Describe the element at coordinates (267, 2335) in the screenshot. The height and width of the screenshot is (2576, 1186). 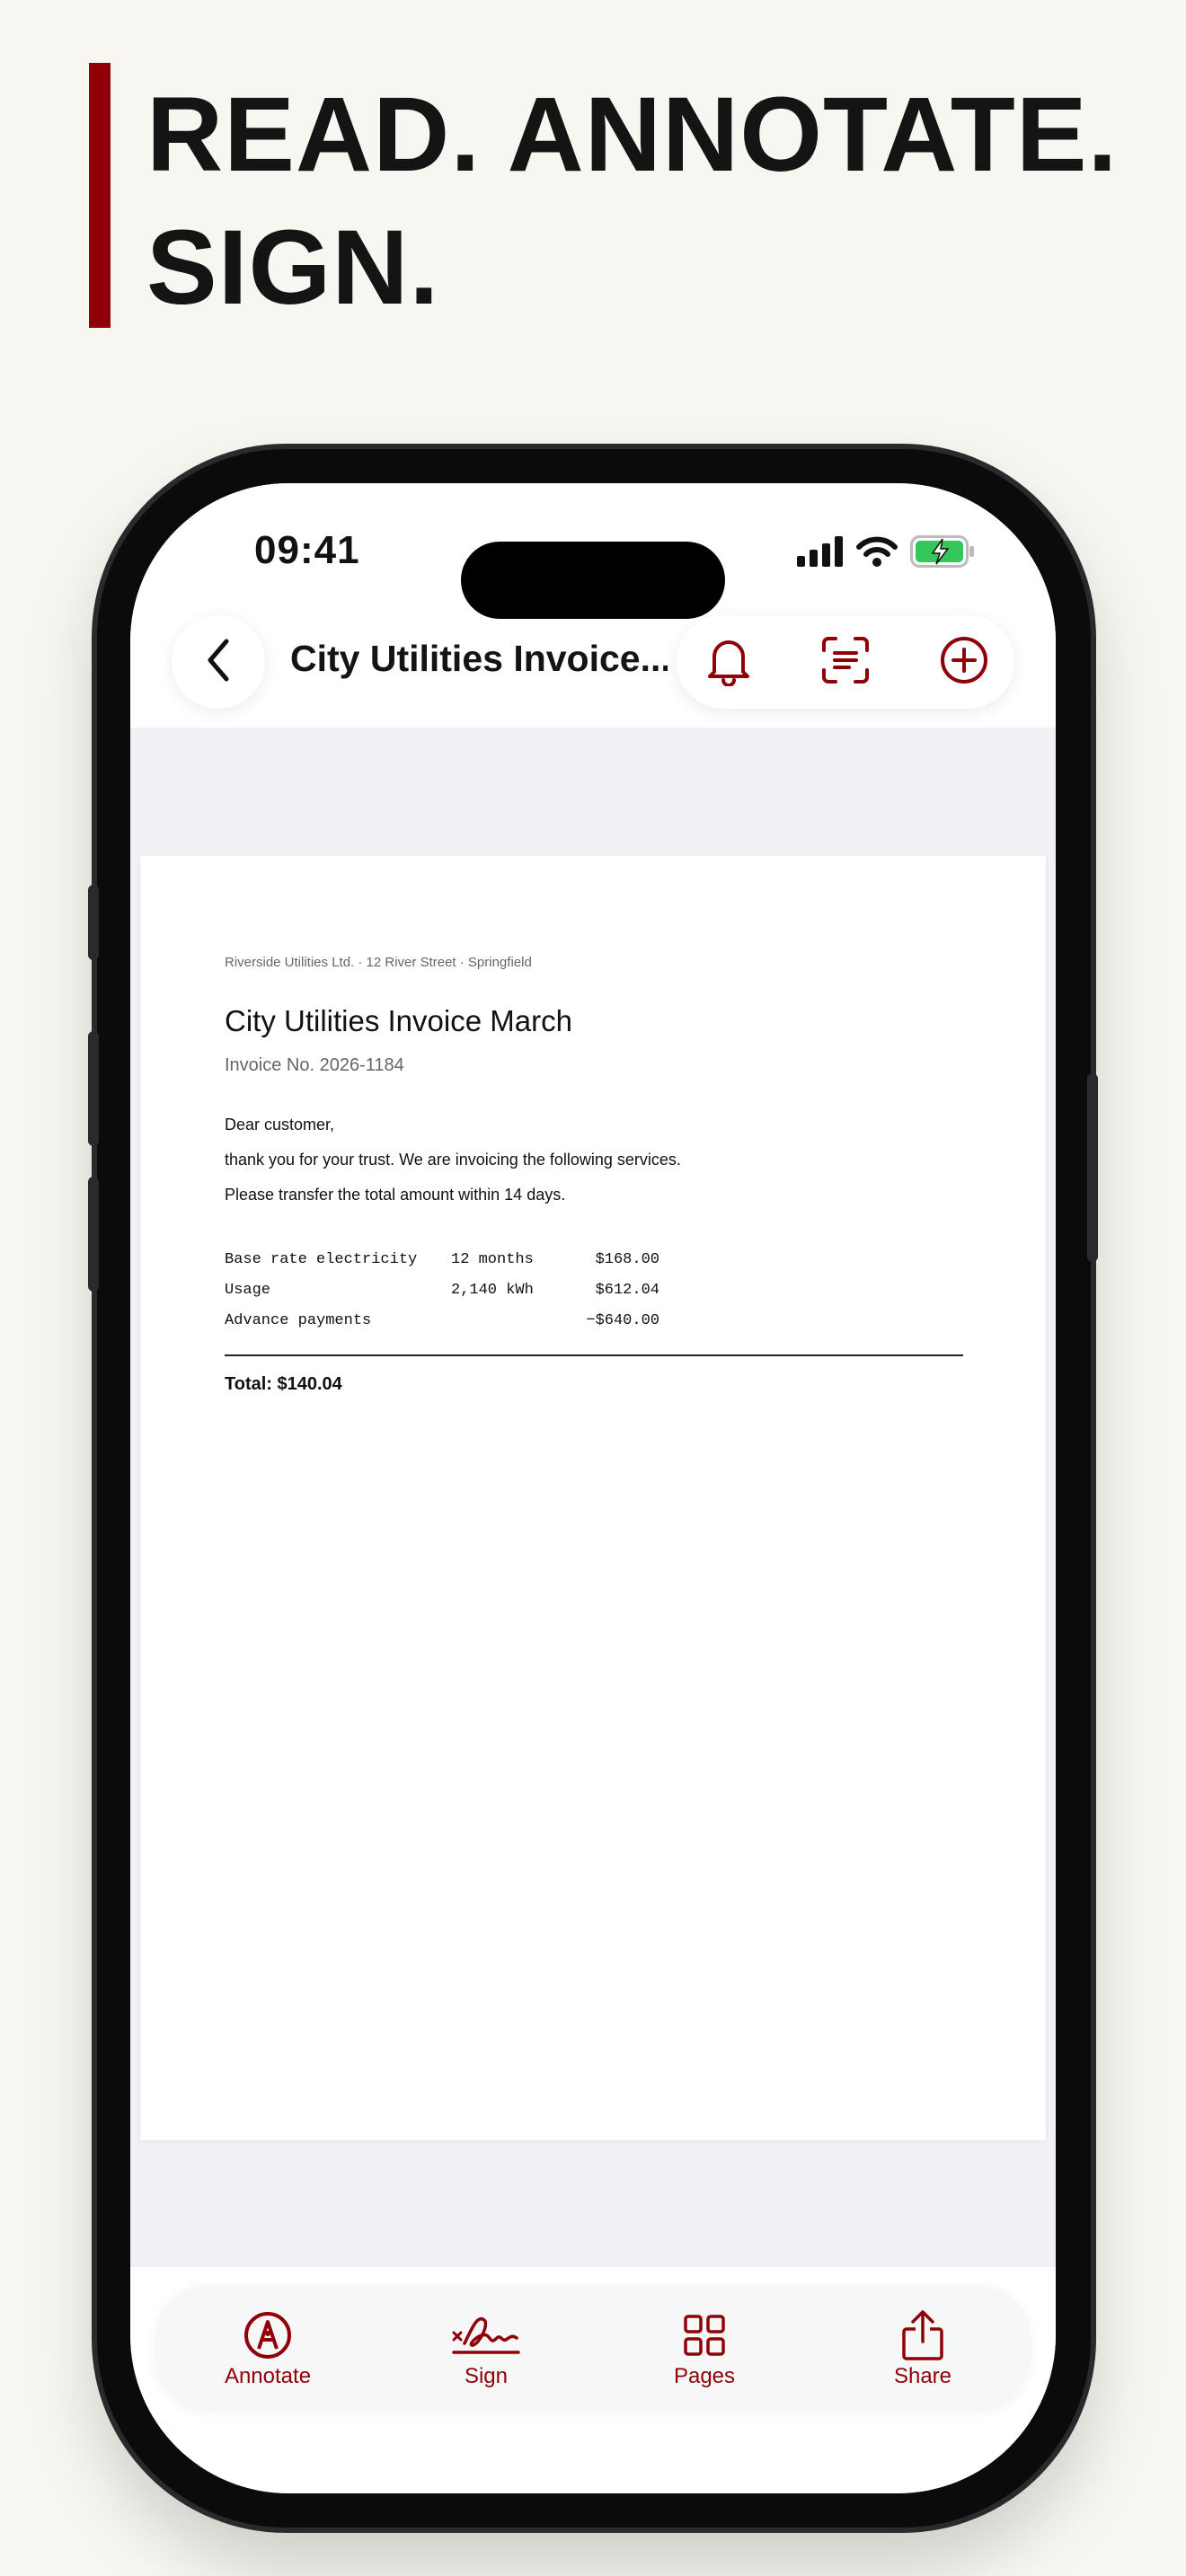
I see `pen-circle-icon` at that location.